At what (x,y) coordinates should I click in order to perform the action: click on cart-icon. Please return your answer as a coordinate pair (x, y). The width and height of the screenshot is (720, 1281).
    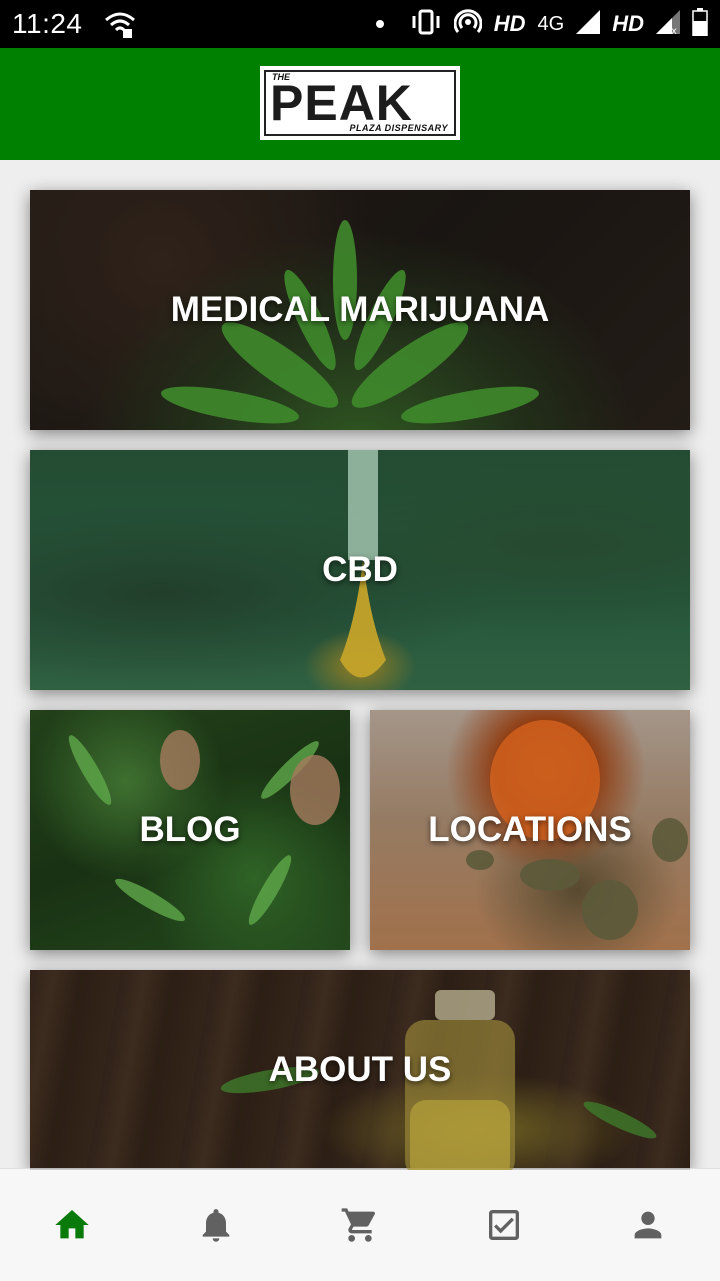
    Looking at the image, I should click on (358, 1225).